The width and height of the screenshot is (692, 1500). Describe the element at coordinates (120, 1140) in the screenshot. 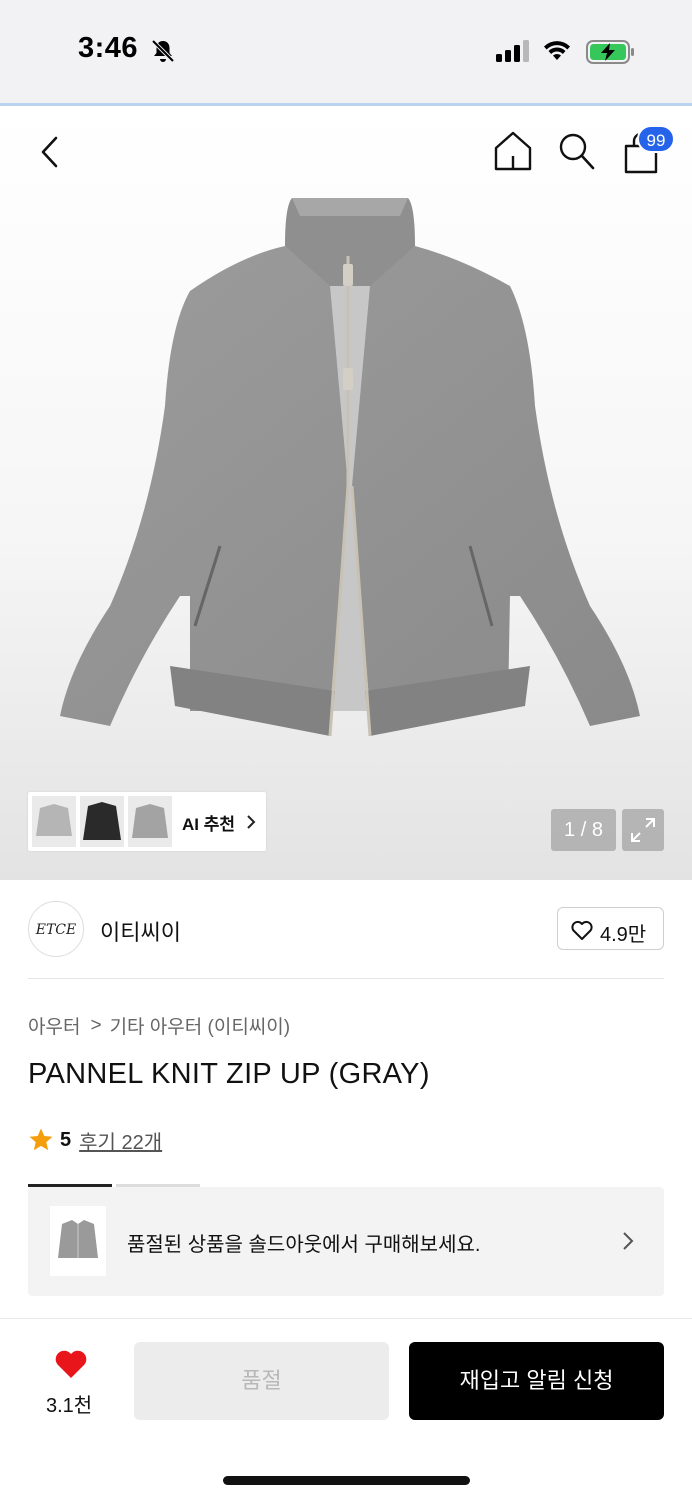

I see `review-count-link: 후기 22개` at that location.